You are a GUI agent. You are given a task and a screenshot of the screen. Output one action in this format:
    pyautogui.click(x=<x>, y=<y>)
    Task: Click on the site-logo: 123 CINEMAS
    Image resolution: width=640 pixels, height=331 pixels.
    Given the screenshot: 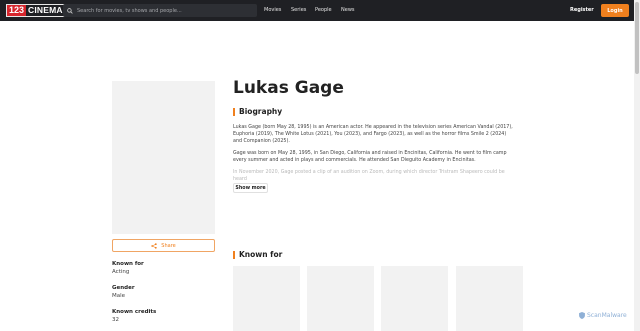 What is the action you would take?
    pyautogui.click(x=39, y=10)
    